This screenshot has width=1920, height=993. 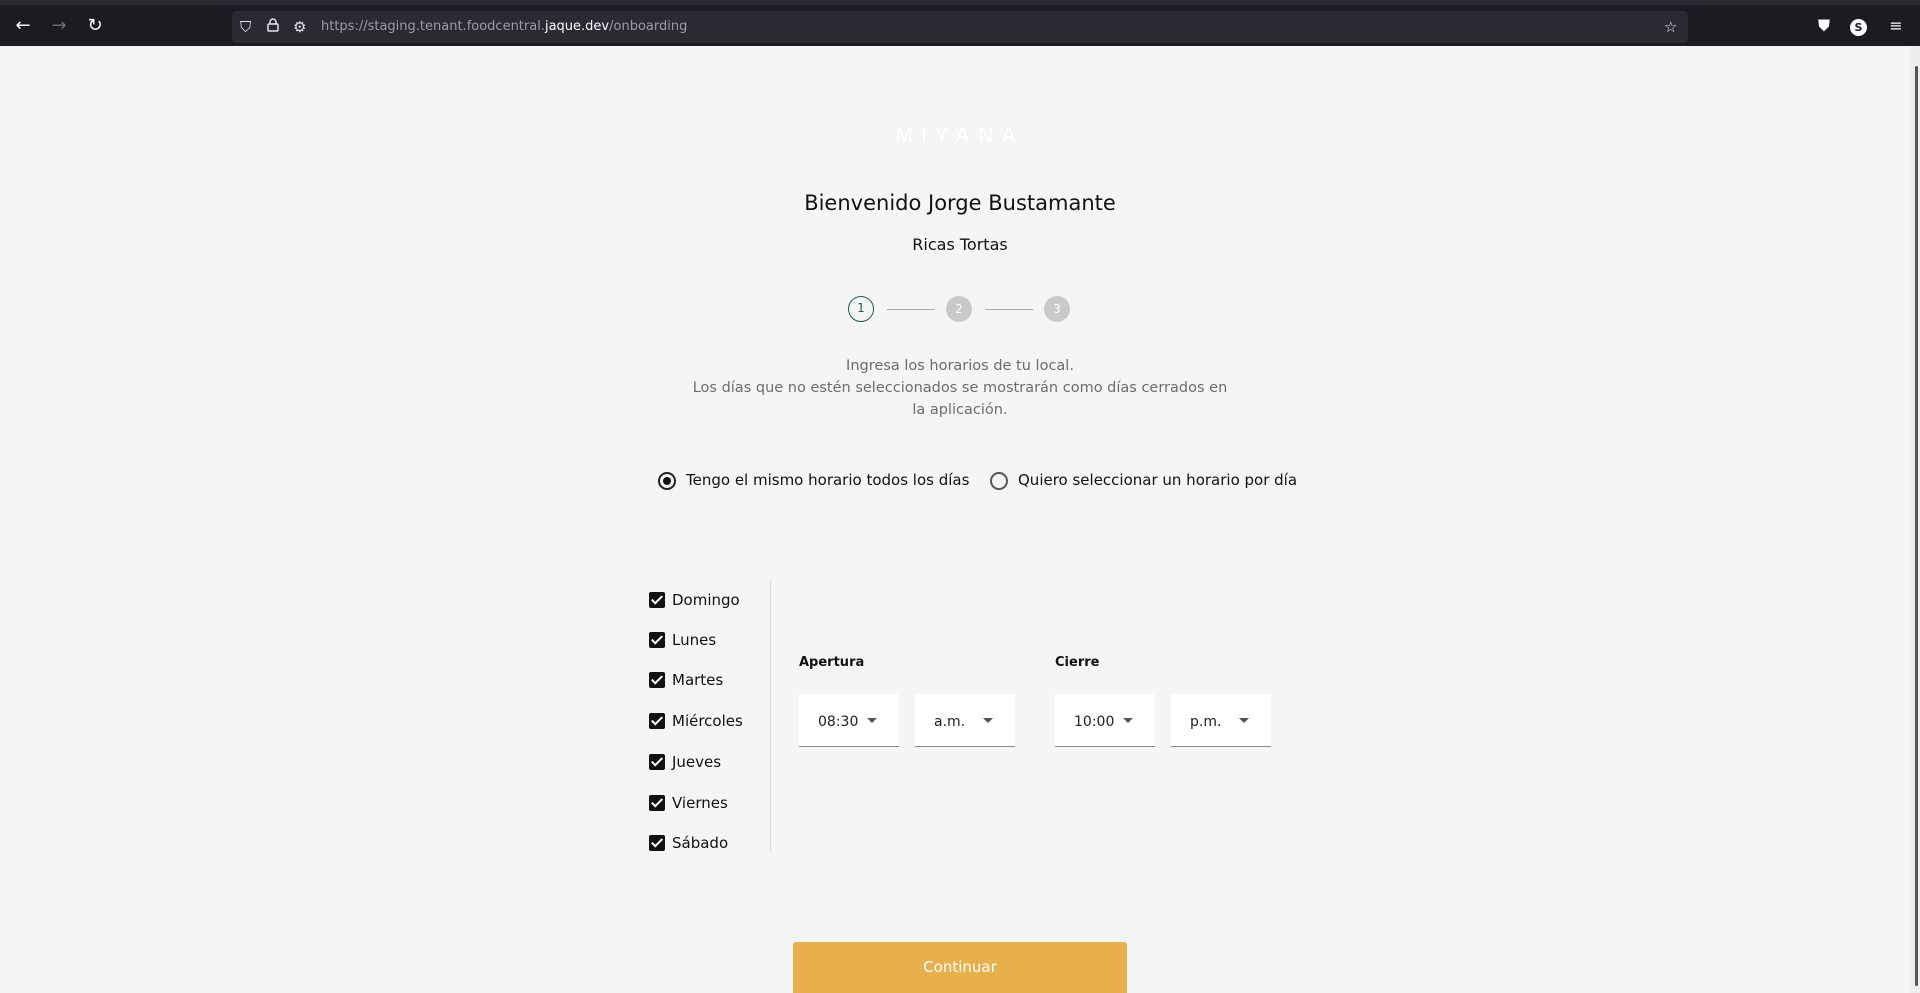 What do you see at coordinates (1057, 309) in the screenshot?
I see `step-3: 3` at bounding box center [1057, 309].